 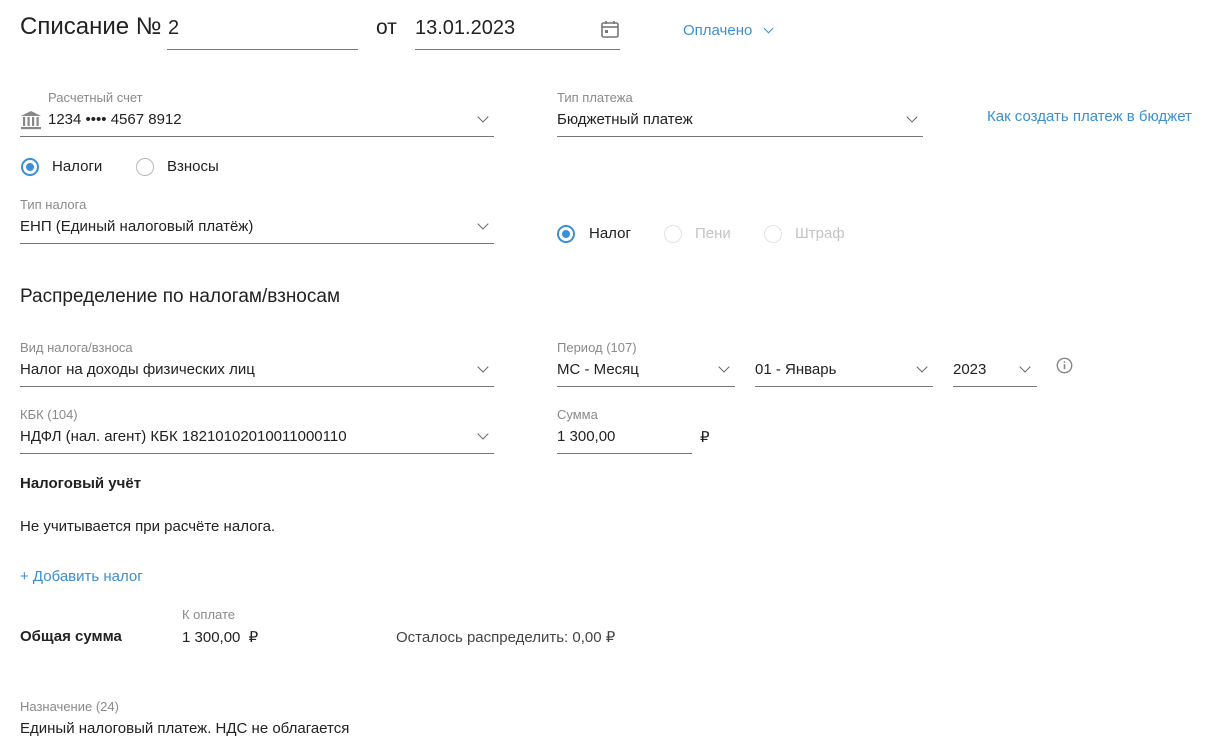 I want to click on bank-icon, so click(x=31, y=120).